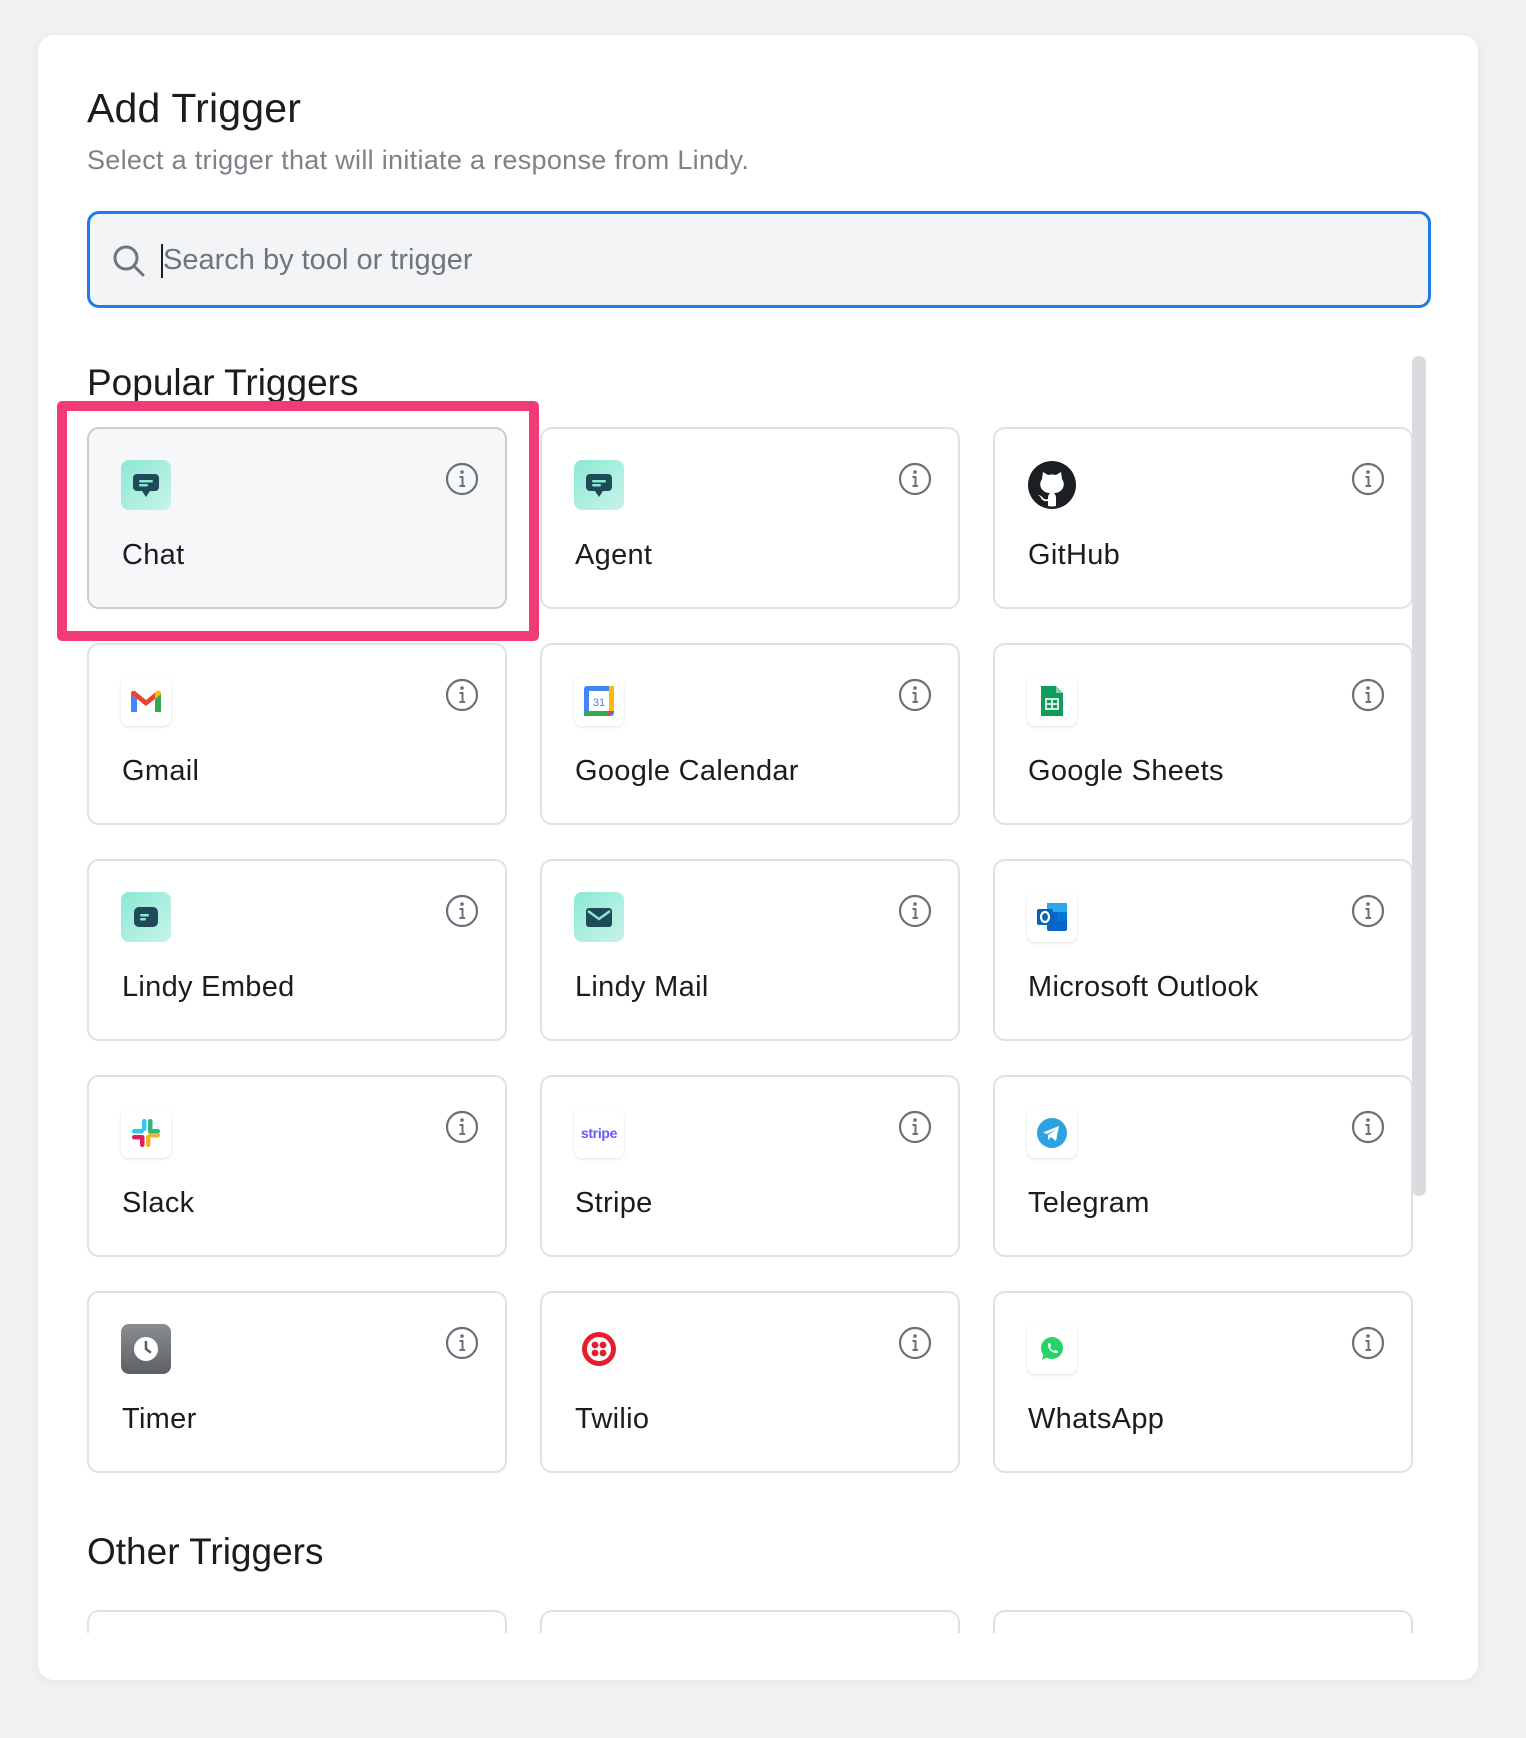 The height and width of the screenshot is (1738, 1526). What do you see at coordinates (758, 1656) in the screenshot?
I see `scroll-clip` at bounding box center [758, 1656].